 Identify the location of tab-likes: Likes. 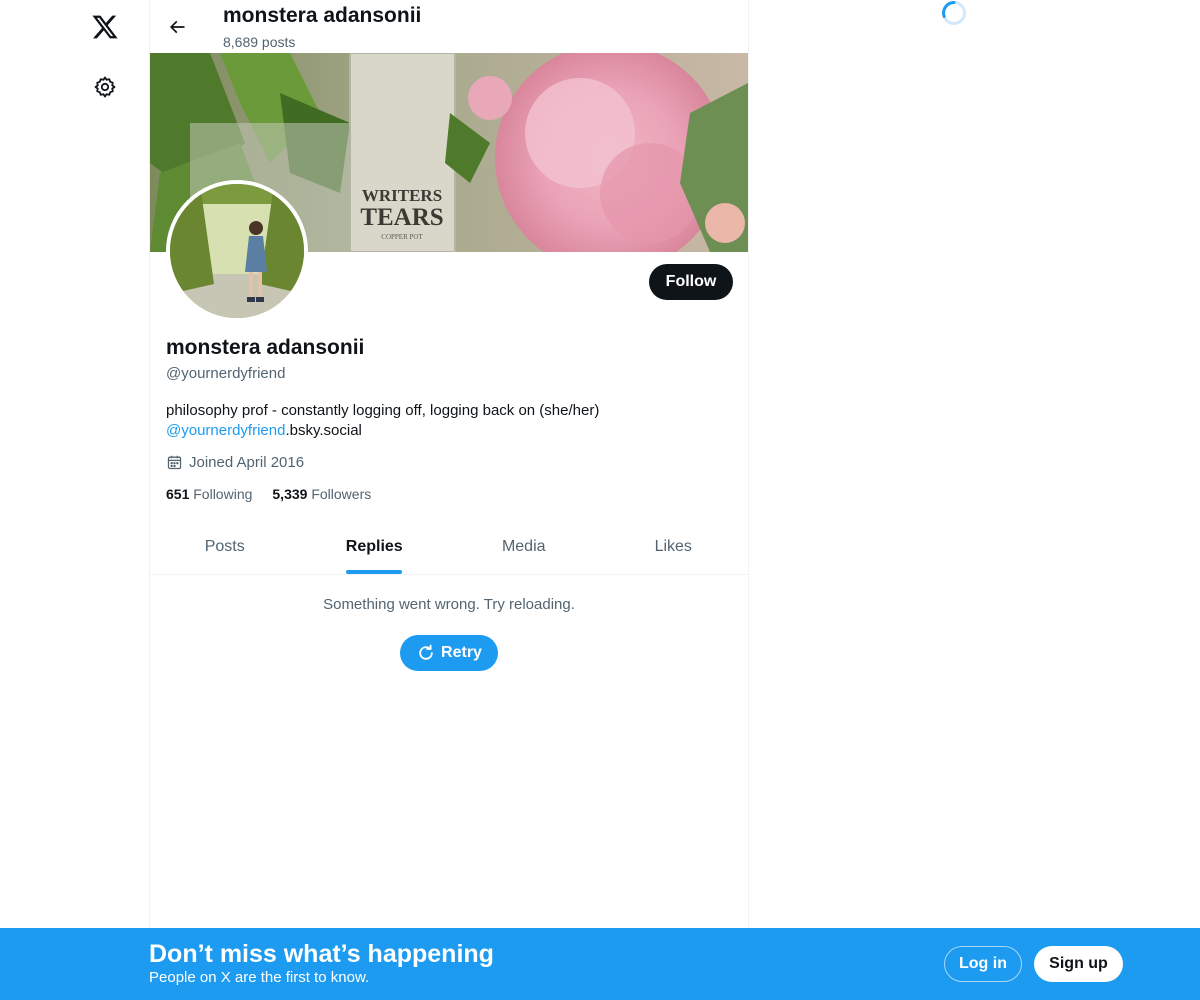
(674, 547).